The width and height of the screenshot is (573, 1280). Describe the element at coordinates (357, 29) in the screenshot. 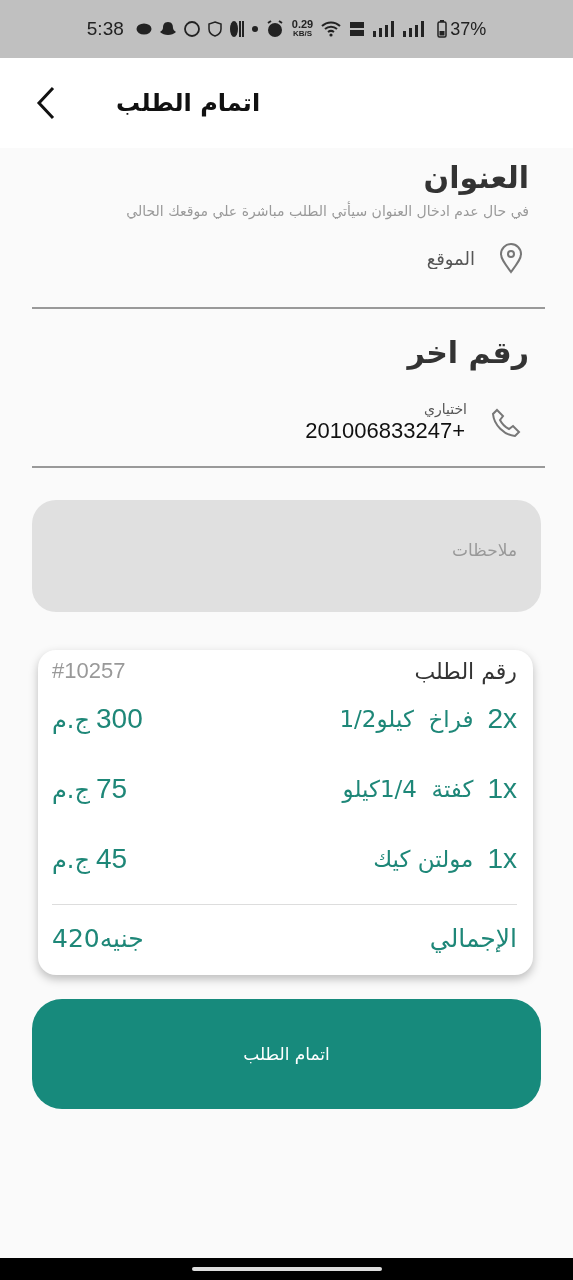

I see `volte-icon` at that location.